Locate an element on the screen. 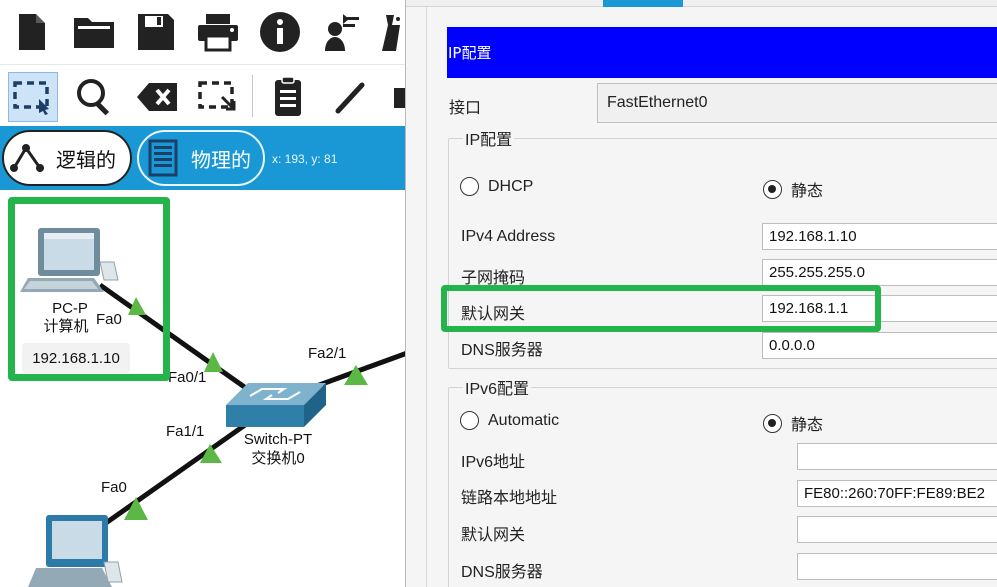 This screenshot has width=997, height=587. resize-shape-icon is located at coordinates (218, 97).